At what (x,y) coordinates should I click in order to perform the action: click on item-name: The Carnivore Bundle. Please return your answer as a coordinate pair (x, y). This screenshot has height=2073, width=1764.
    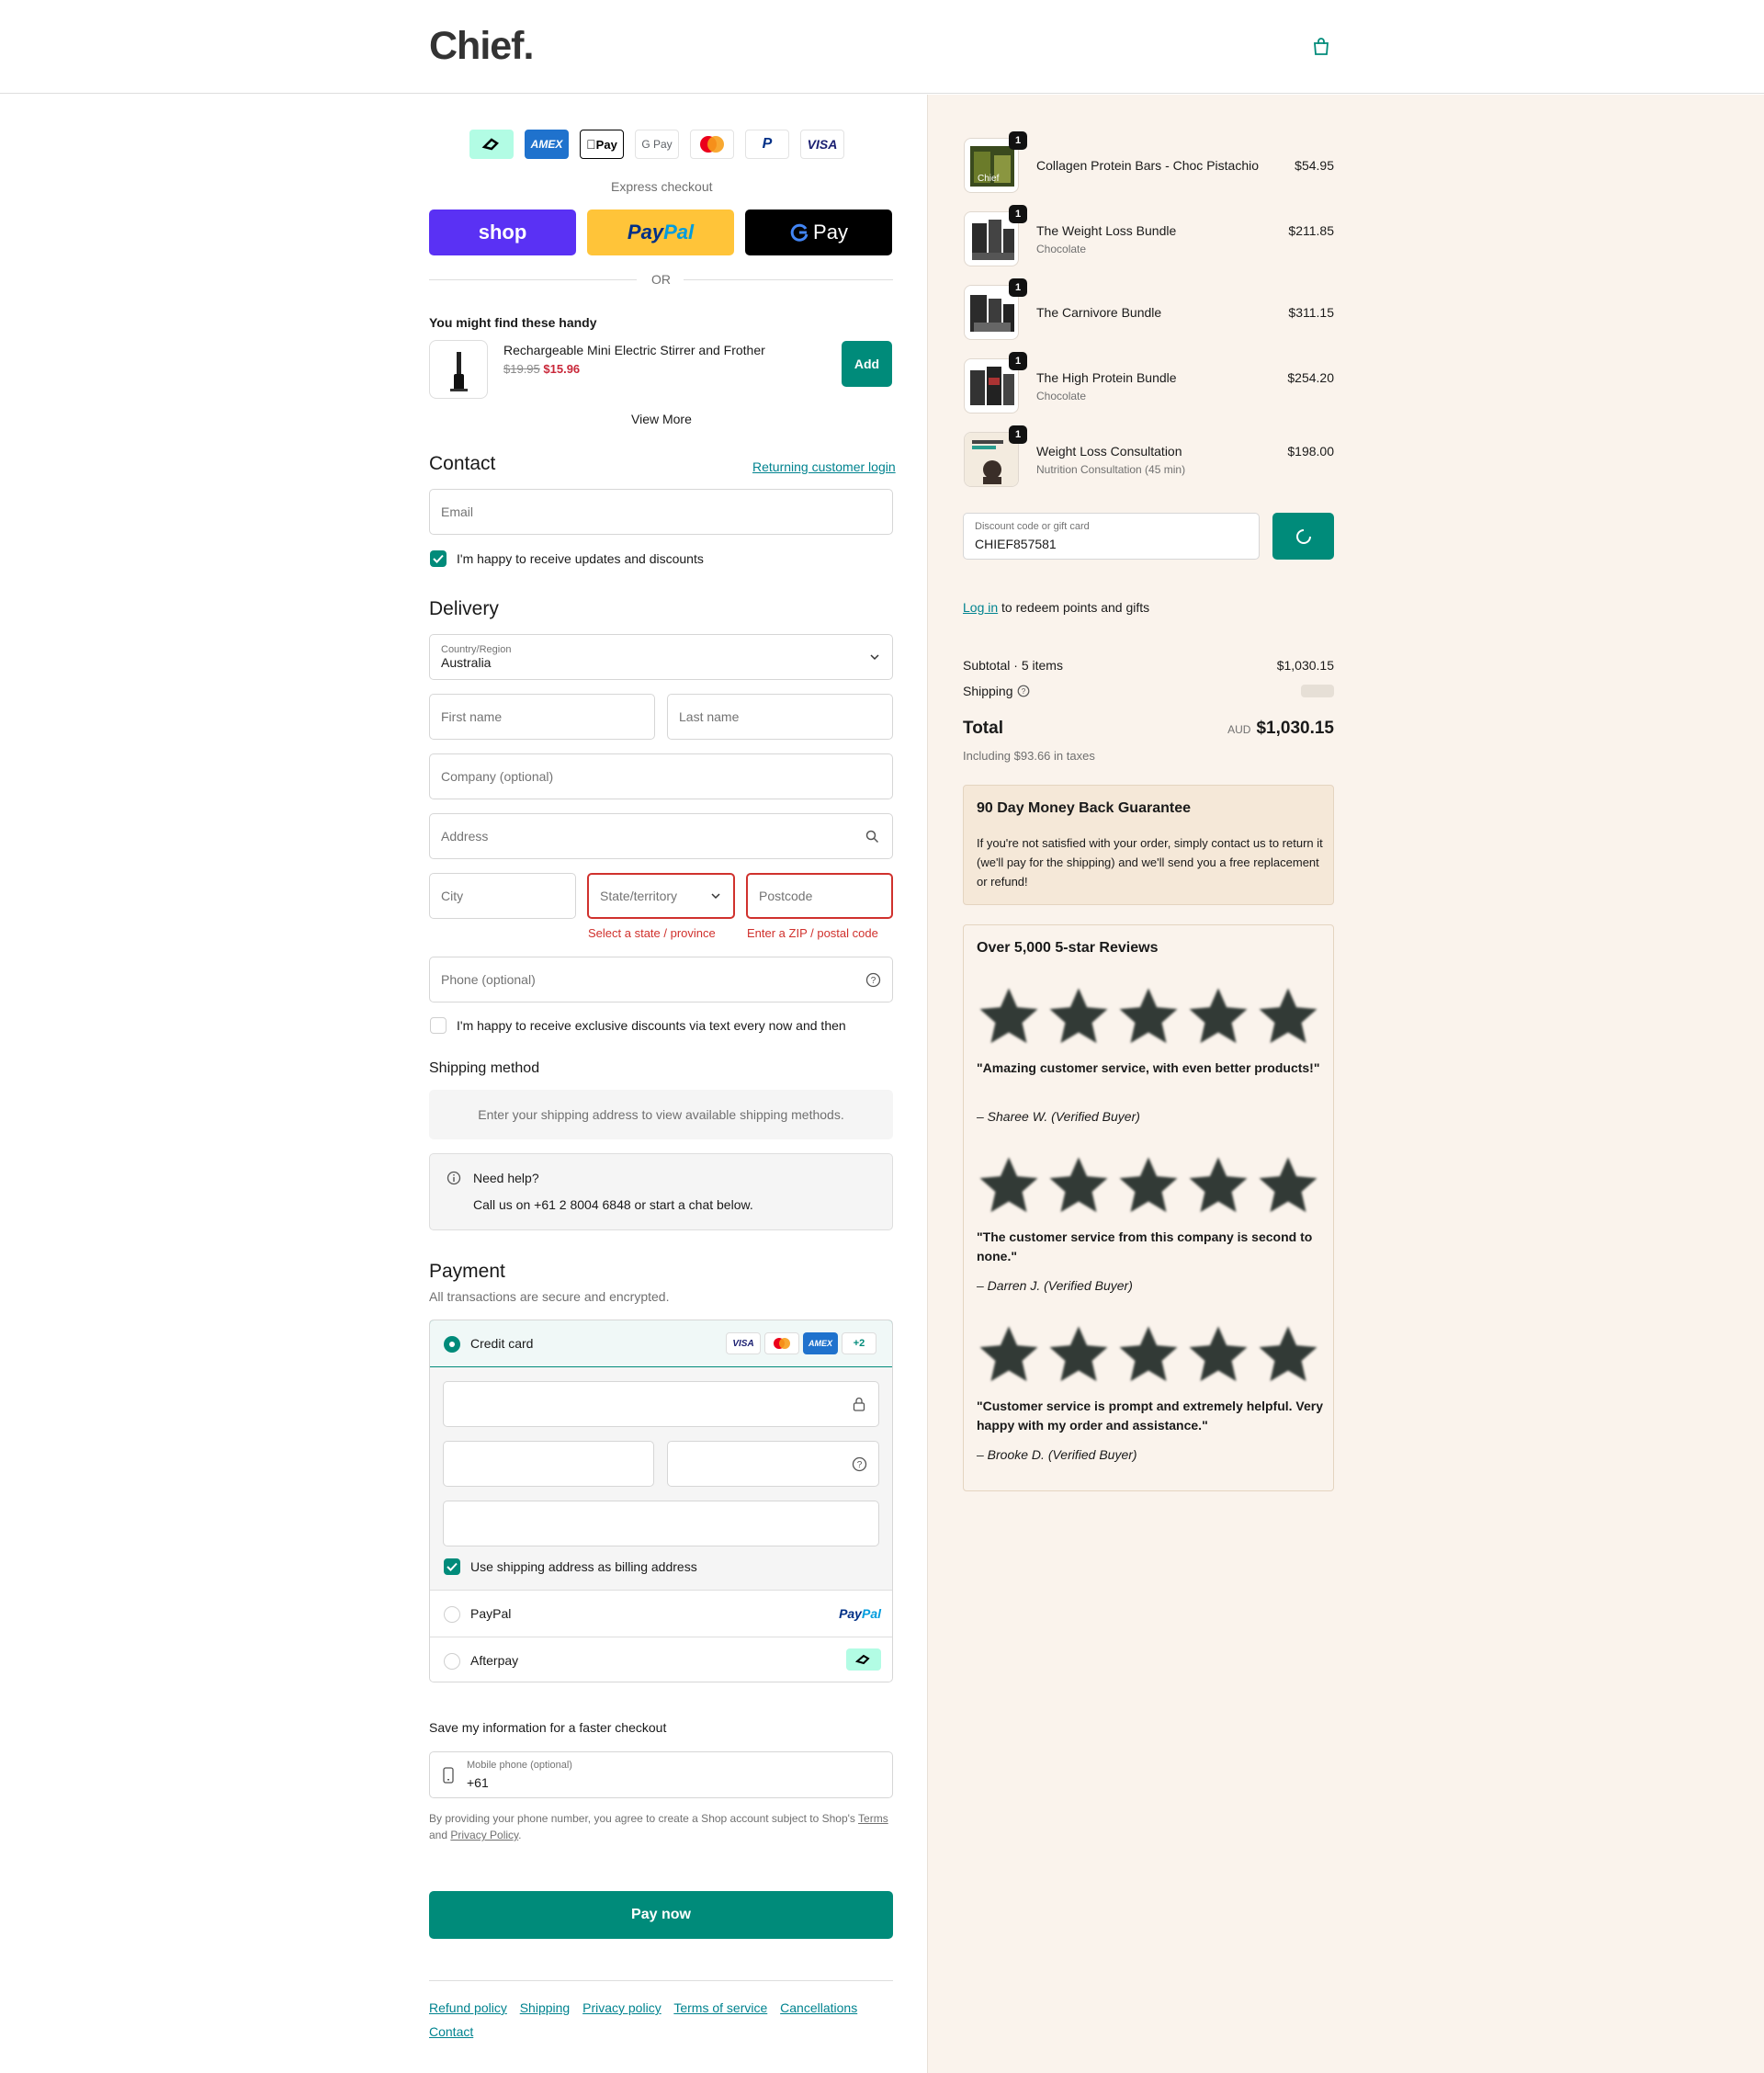
    Looking at the image, I should click on (1099, 312).